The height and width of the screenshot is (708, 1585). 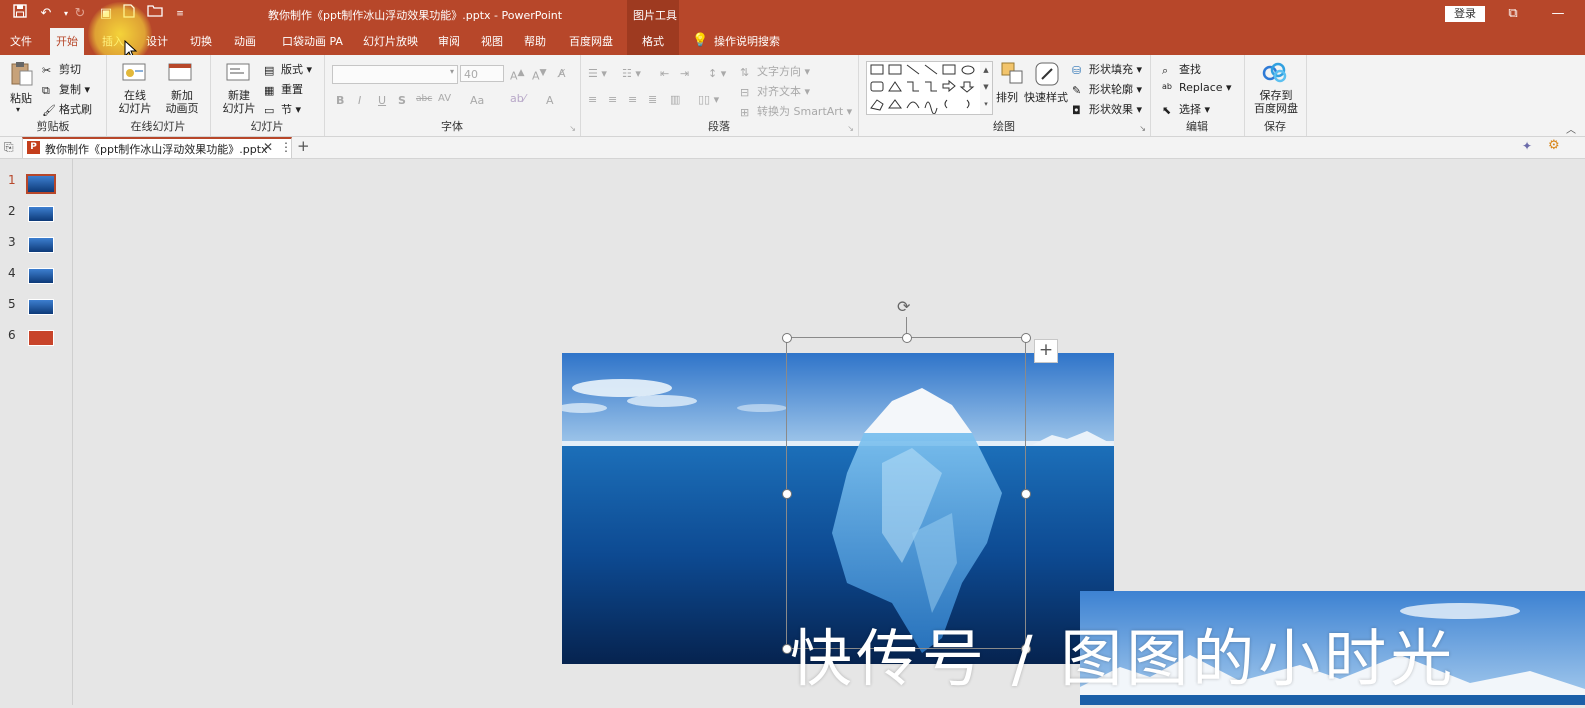 I want to click on increase-indent-icon: ⇥, so click(x=684, y=73).